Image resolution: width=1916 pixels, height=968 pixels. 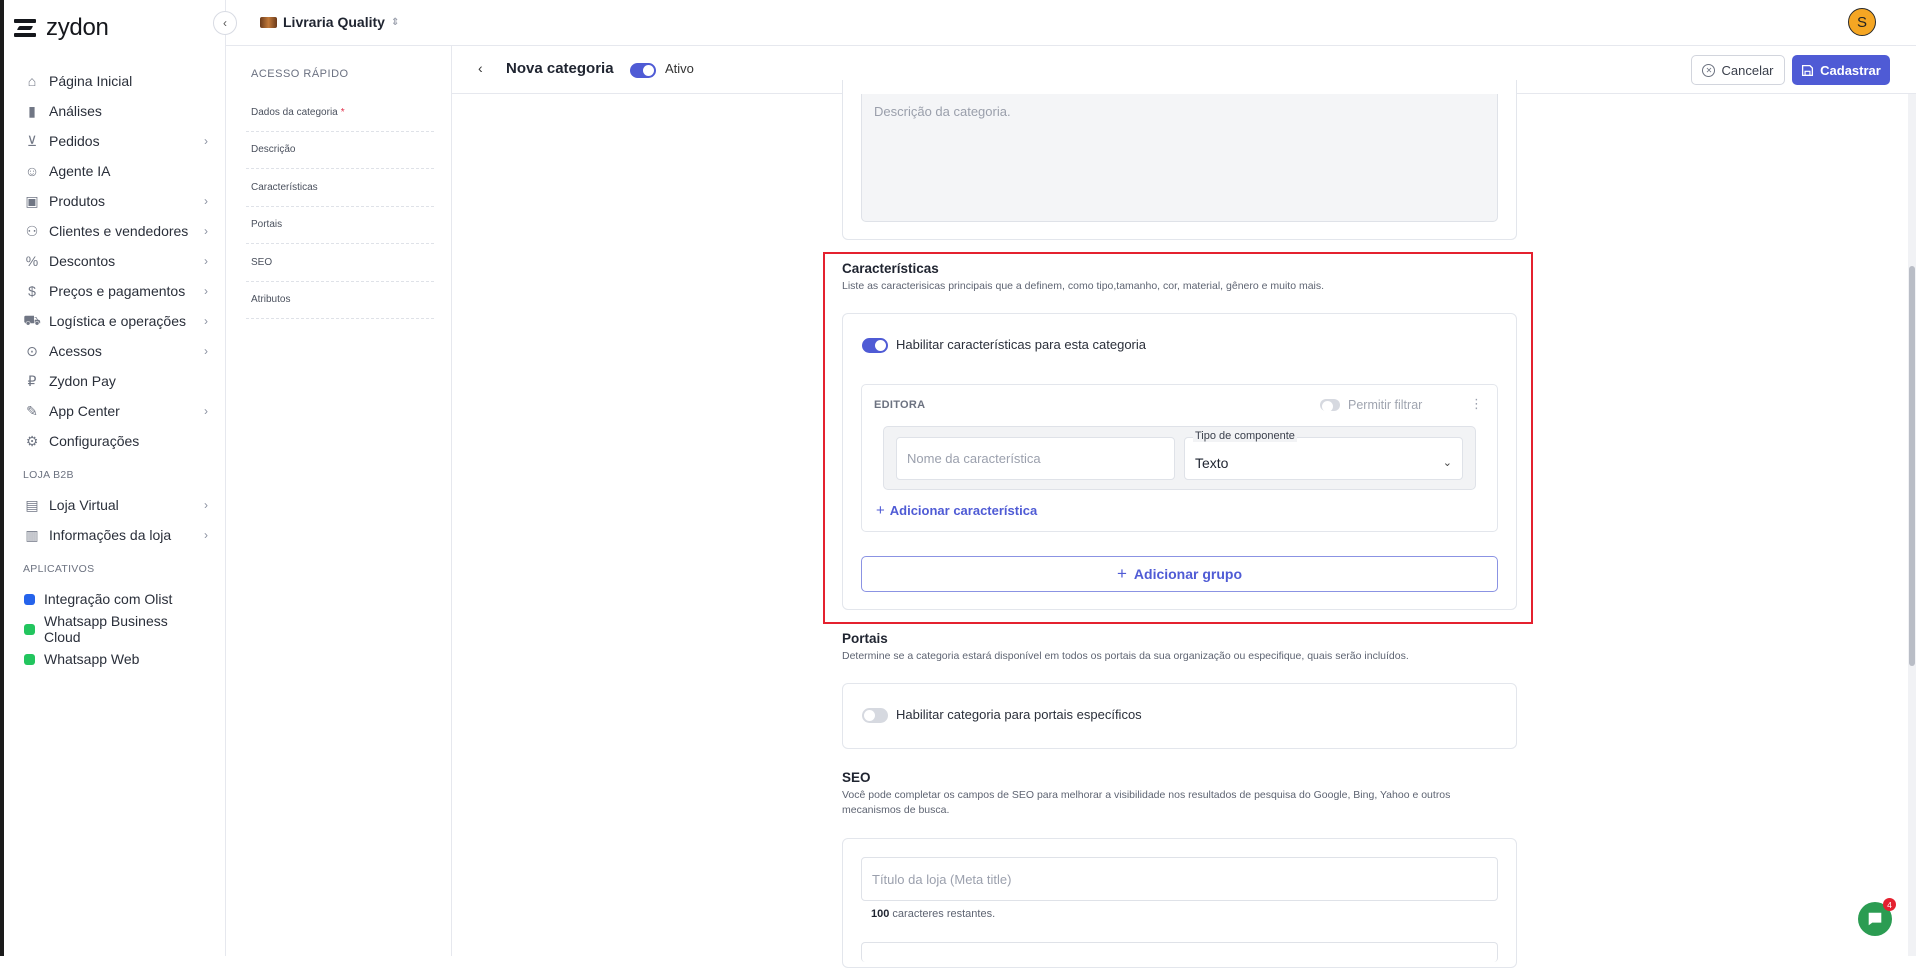 I want to click on sidebar-app-label: Whatsapp Web, so click(x=92, y=659).